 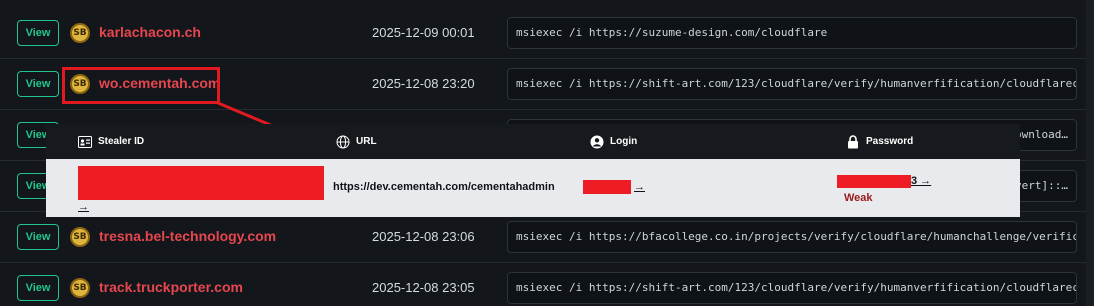 I want to click on domain-link: karlachacon.ch, so click(x=150, y=32).